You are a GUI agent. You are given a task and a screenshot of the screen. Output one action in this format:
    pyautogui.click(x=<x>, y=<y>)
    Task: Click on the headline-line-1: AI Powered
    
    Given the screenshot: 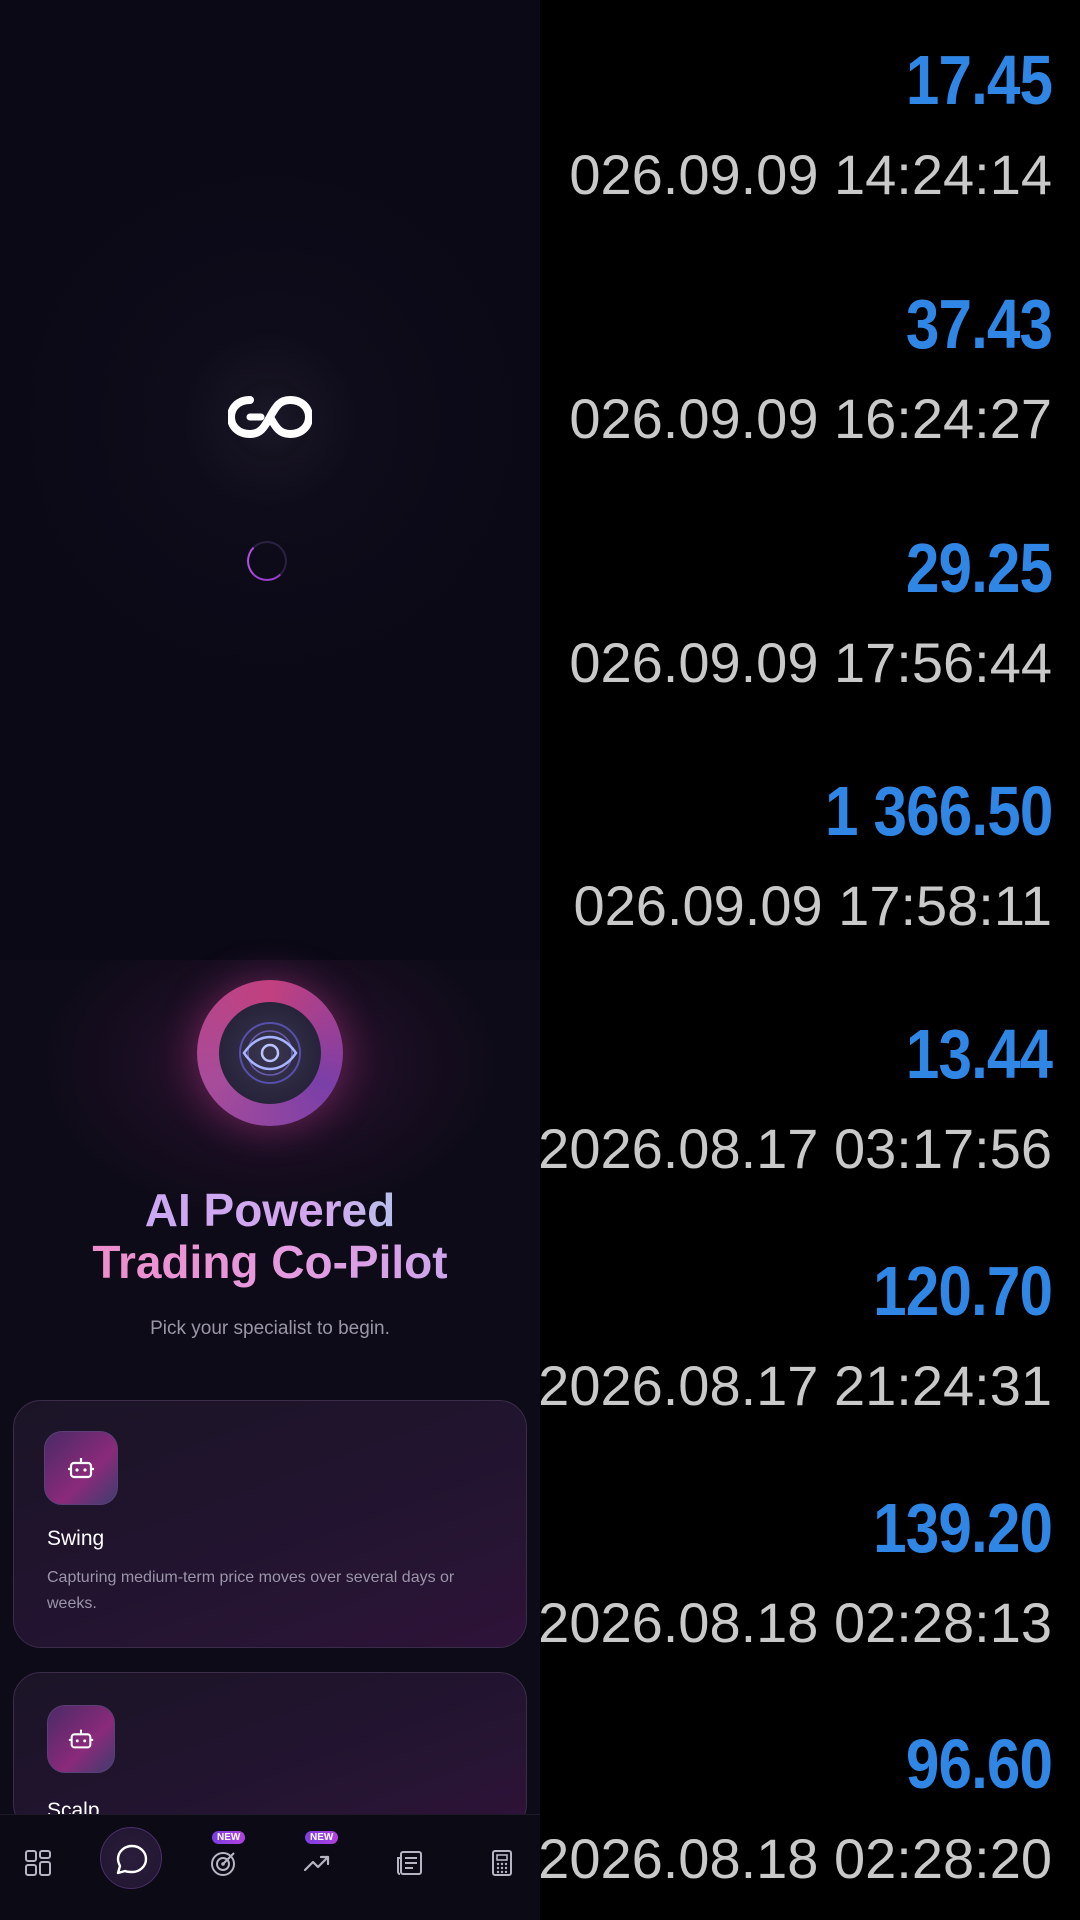 What is the action you would take?
    pyautogui.click(x=270, y=1210)
    